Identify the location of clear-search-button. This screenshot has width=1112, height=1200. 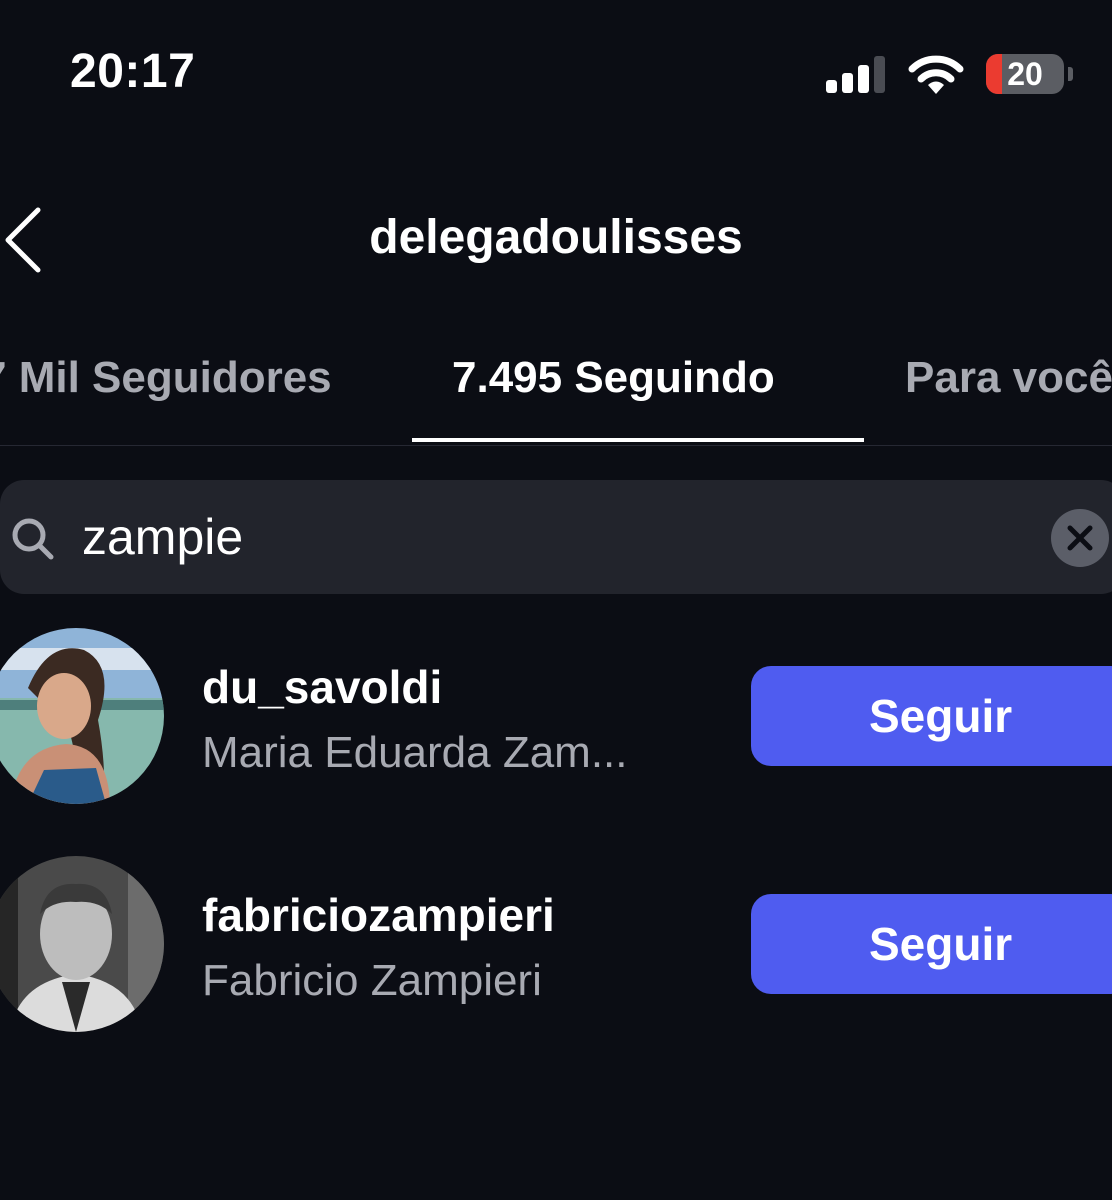
(1080, 538).